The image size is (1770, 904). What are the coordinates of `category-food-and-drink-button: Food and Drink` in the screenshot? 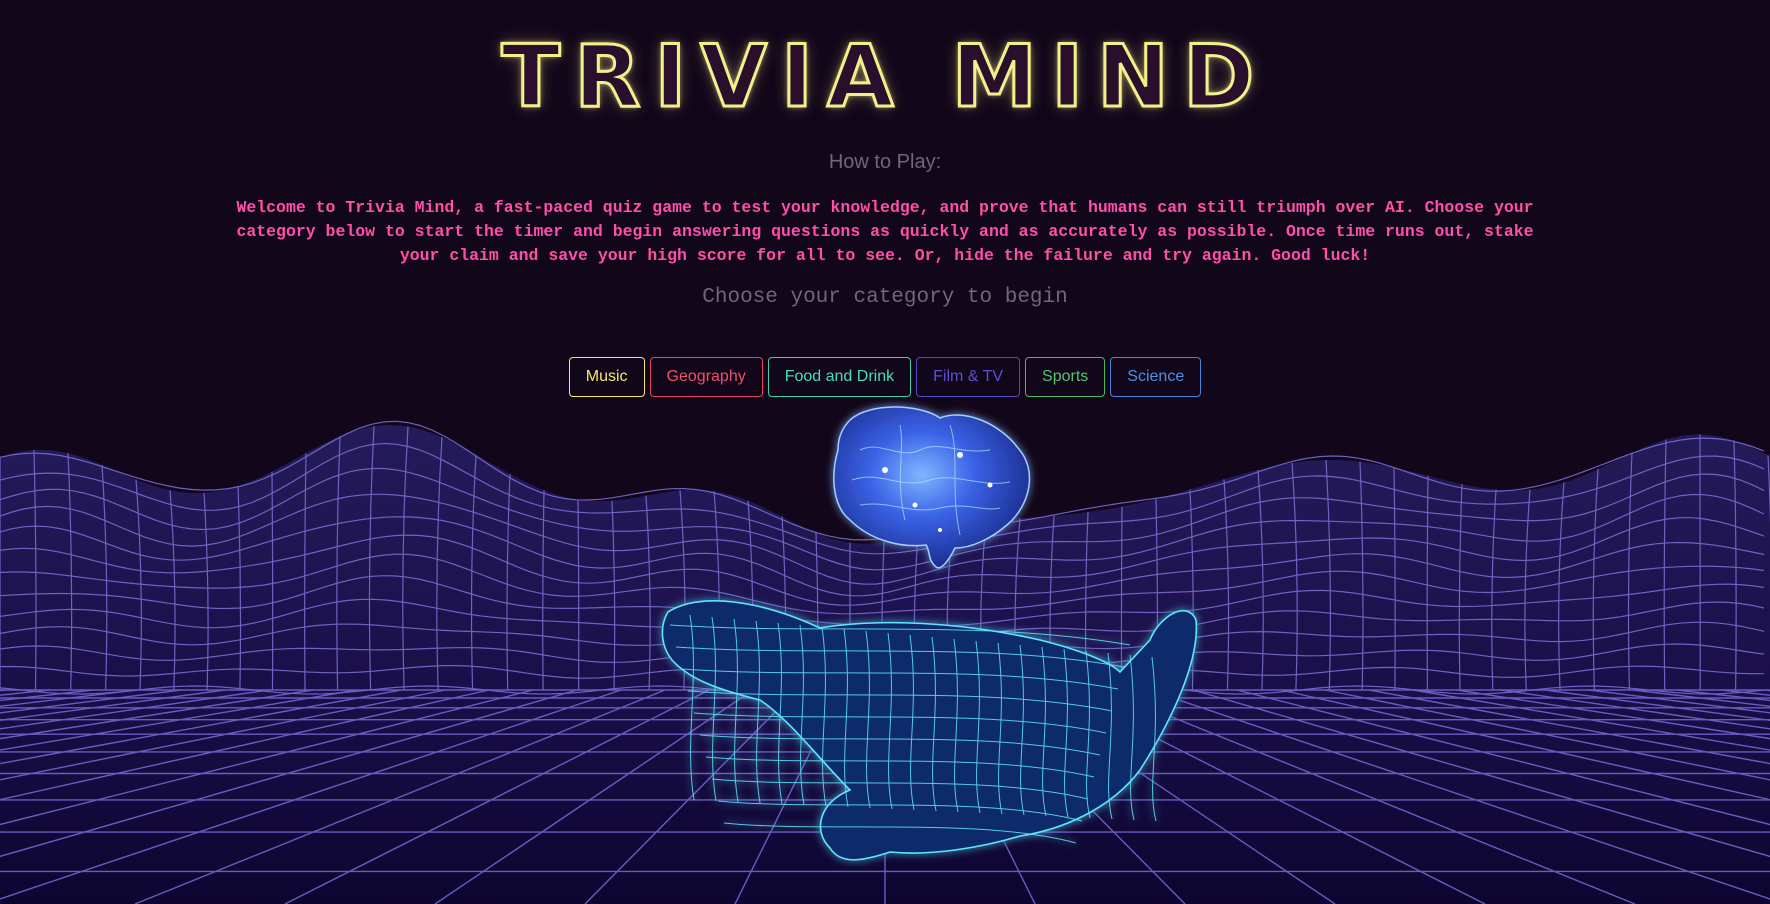 It's located at (839, 377).